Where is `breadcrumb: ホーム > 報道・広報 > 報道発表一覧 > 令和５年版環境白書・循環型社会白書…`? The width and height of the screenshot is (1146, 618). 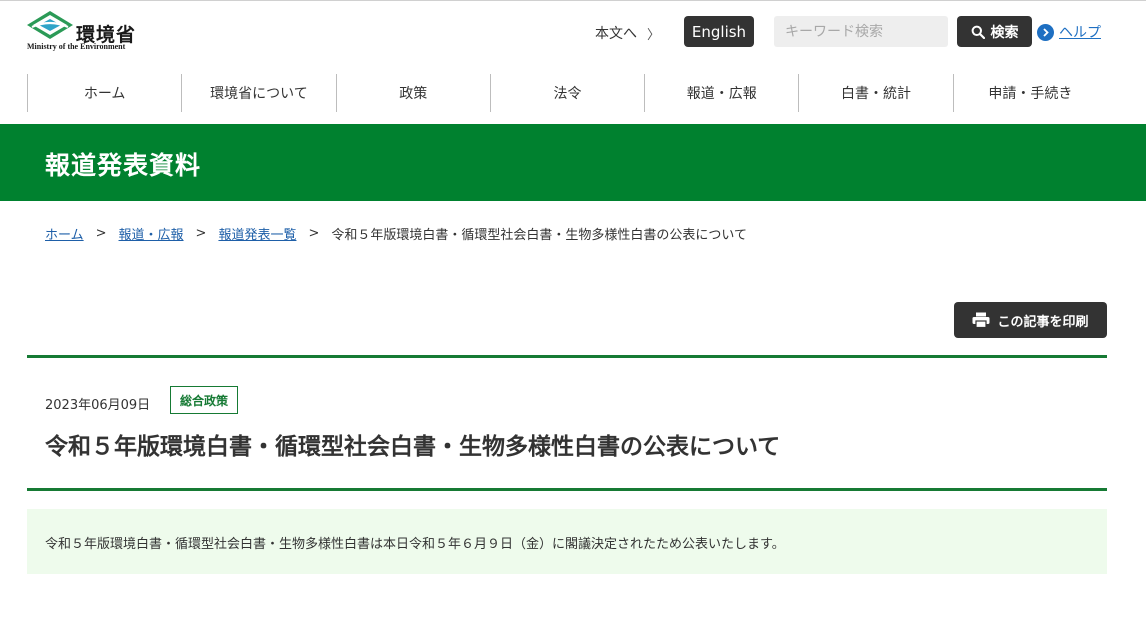 breadcrumb: ホーム > 報道・広報 > 報道発表一覧 > 令和５年版環境白書・循環型社会白書… is located at coordinates (396, 233).